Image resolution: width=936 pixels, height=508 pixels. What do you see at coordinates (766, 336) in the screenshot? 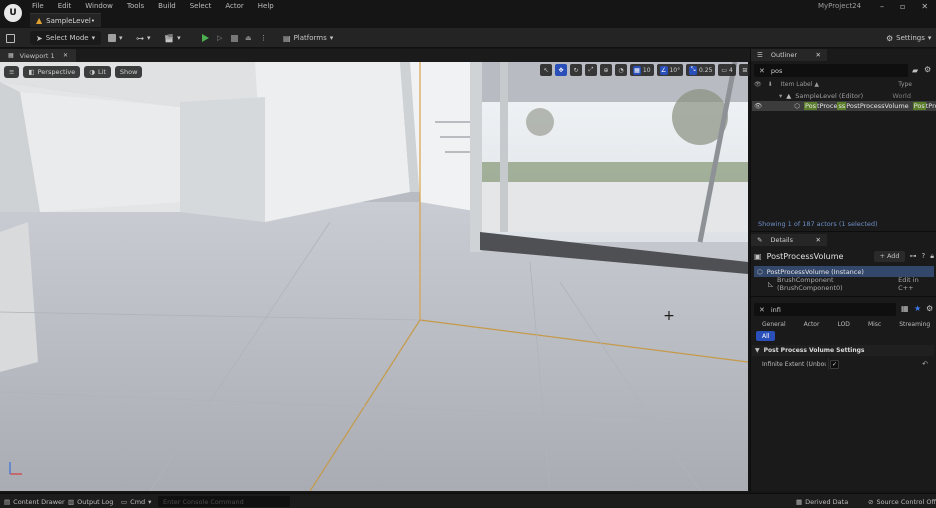
I see `category-all: All` at bounding box center [766, 336].